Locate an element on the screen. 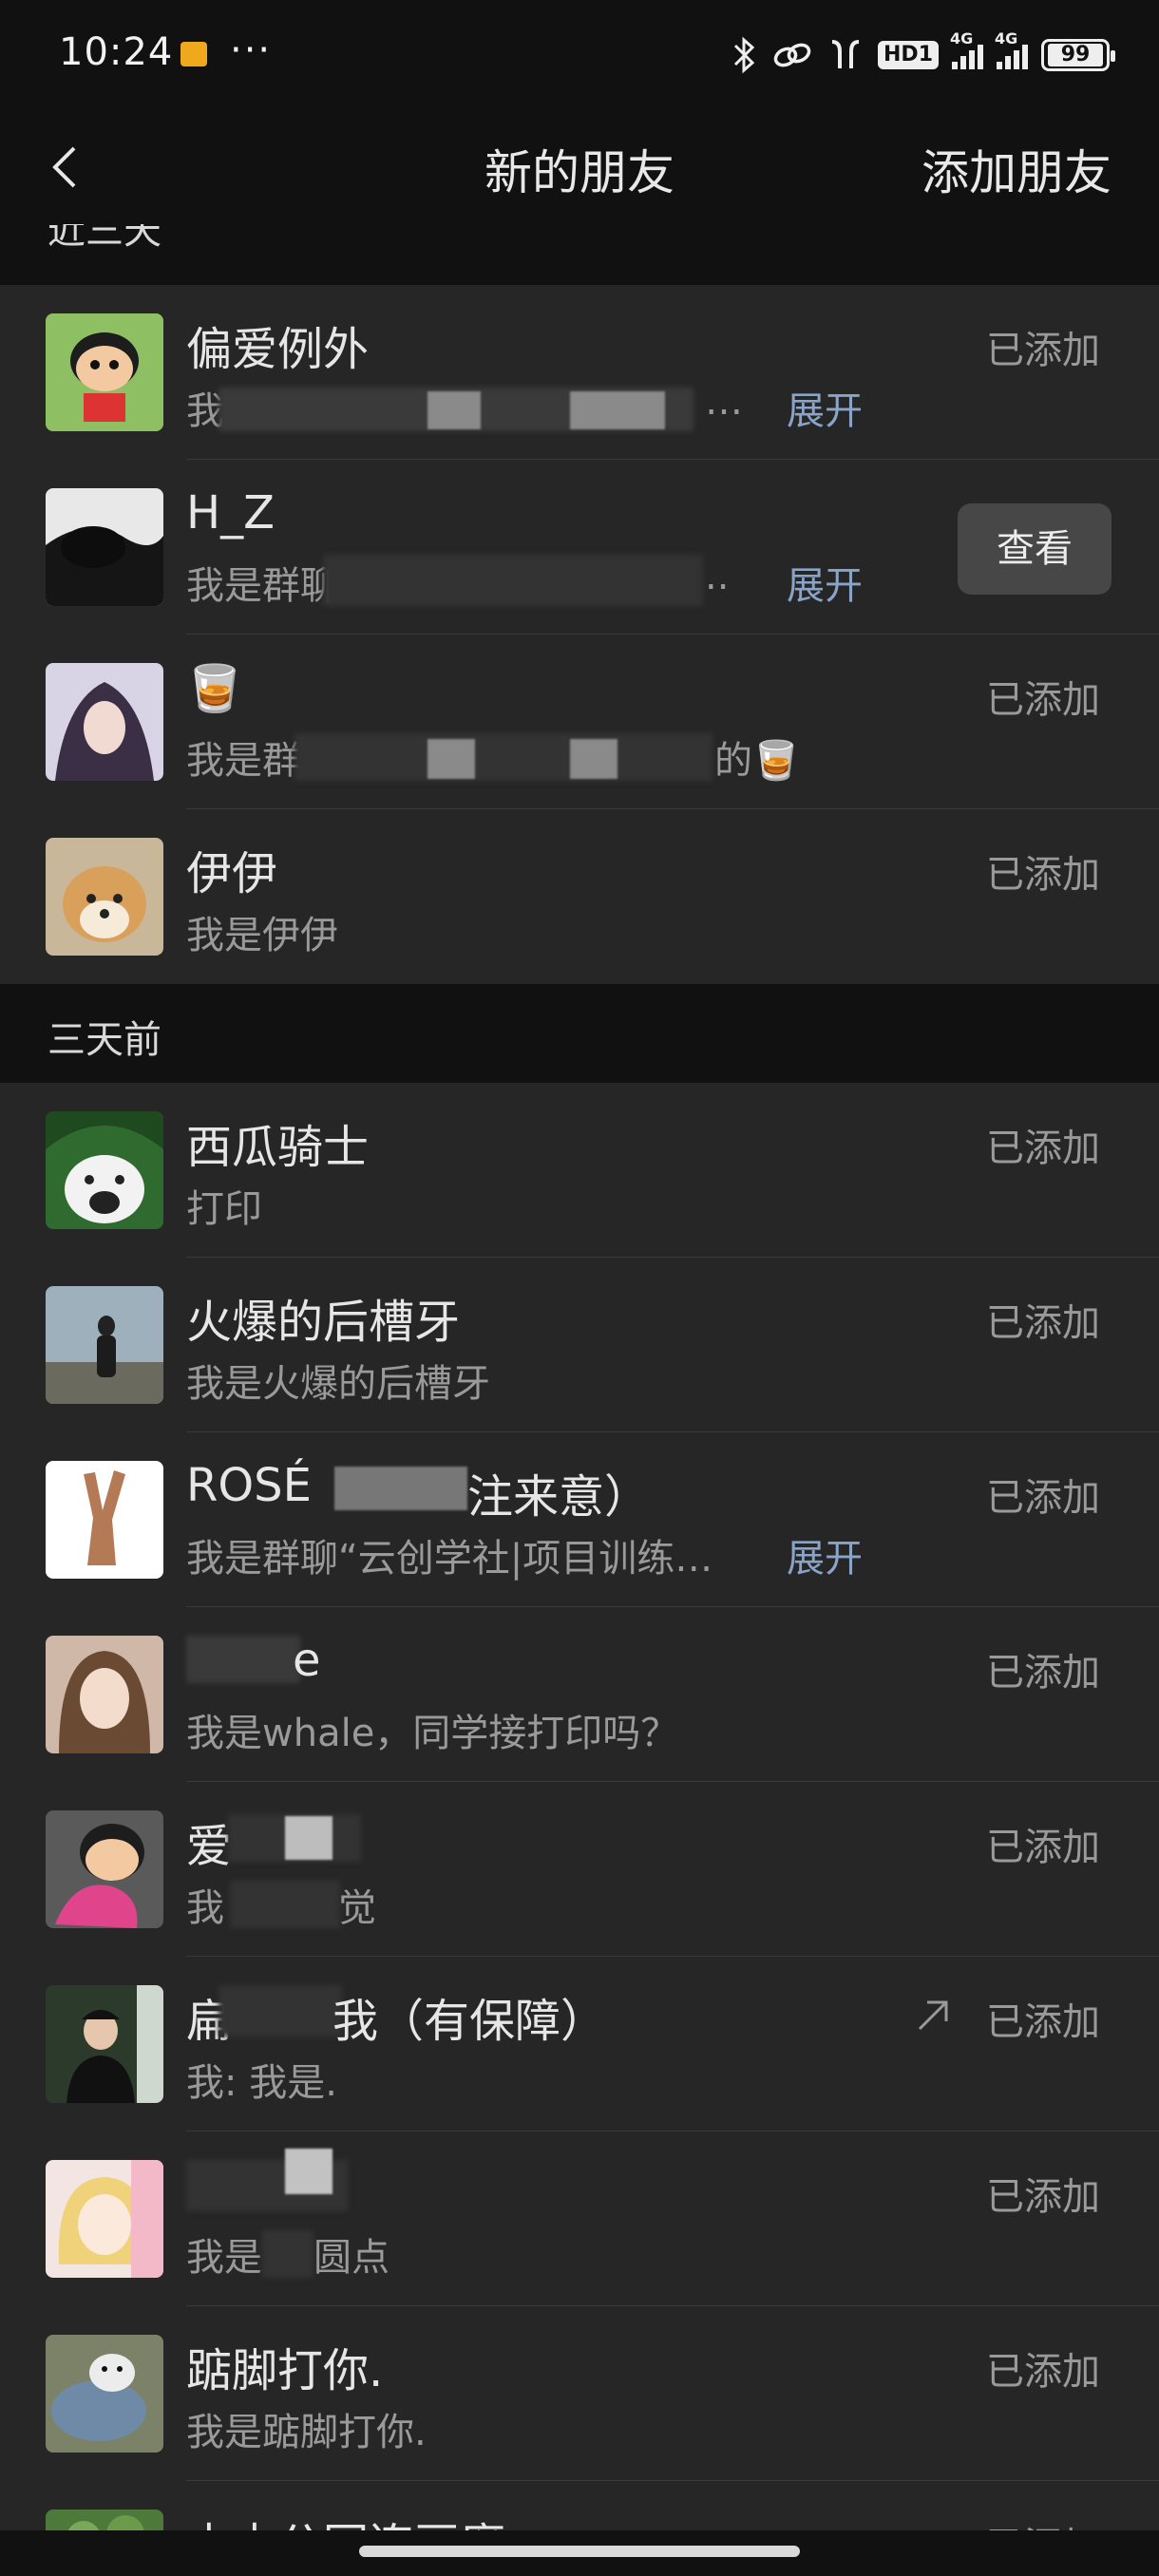 This screenshot has height=2576, width=1159. contact-name: 踮脚打你. is located at coordinates (285, 2370).